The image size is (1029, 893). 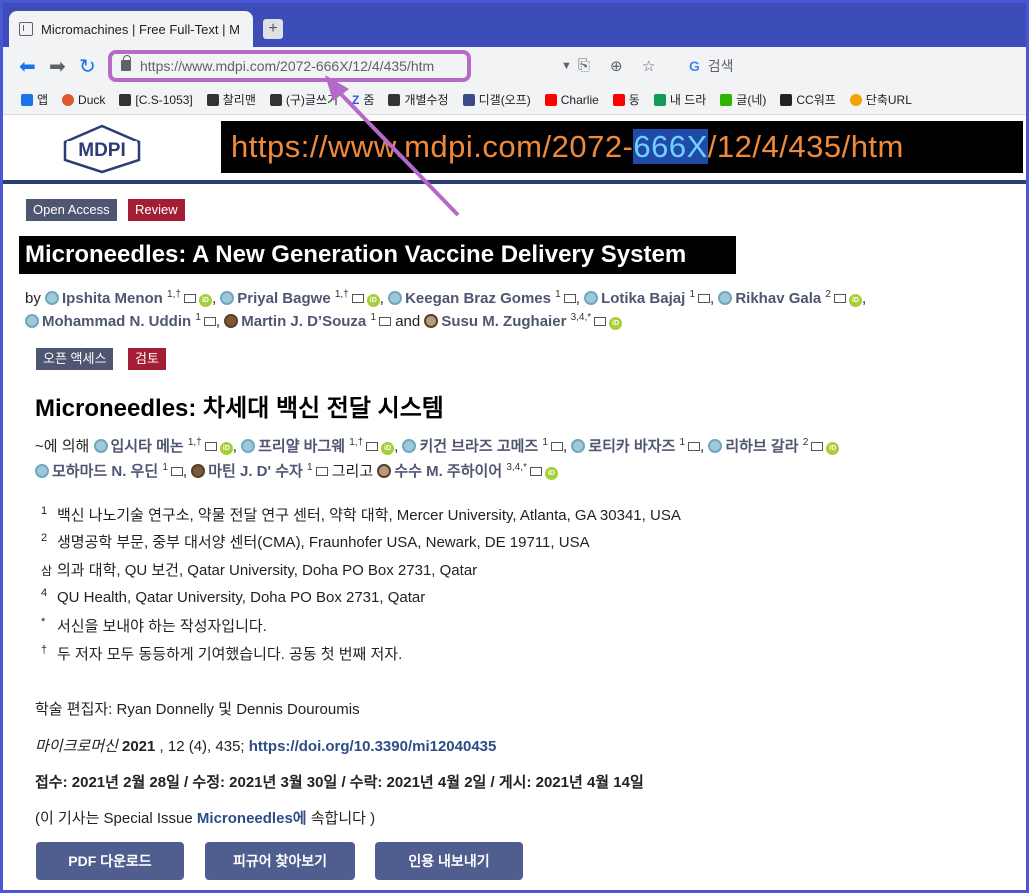 I want to click on author-link: Martin J. D’Souza, so click(x=303, y=321).